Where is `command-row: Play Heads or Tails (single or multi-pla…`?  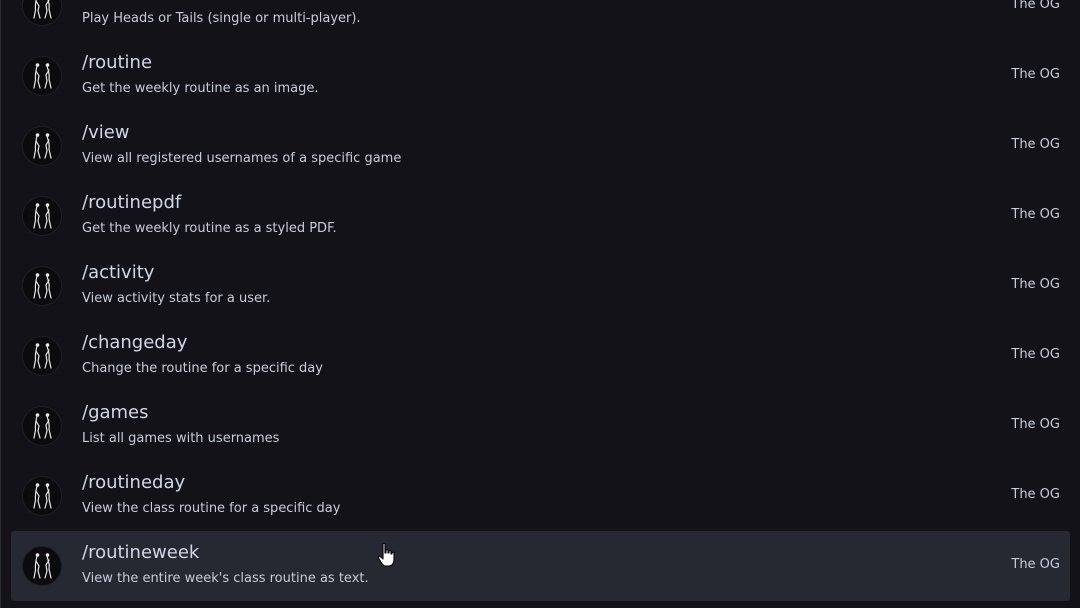 command-row: Play Heads or Tails (single or multi-pla… is located at coordinates (540, 20).